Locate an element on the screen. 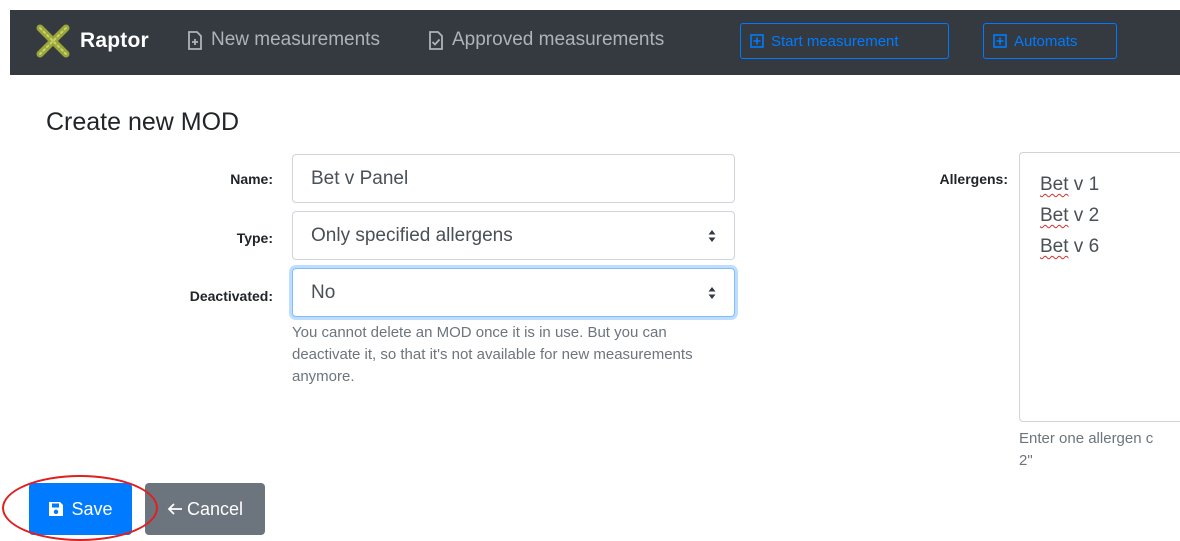 The height and width of the screenshot is (541, 1180). allergen-line: Bet v 6 is located at coordinates (1109, 246).